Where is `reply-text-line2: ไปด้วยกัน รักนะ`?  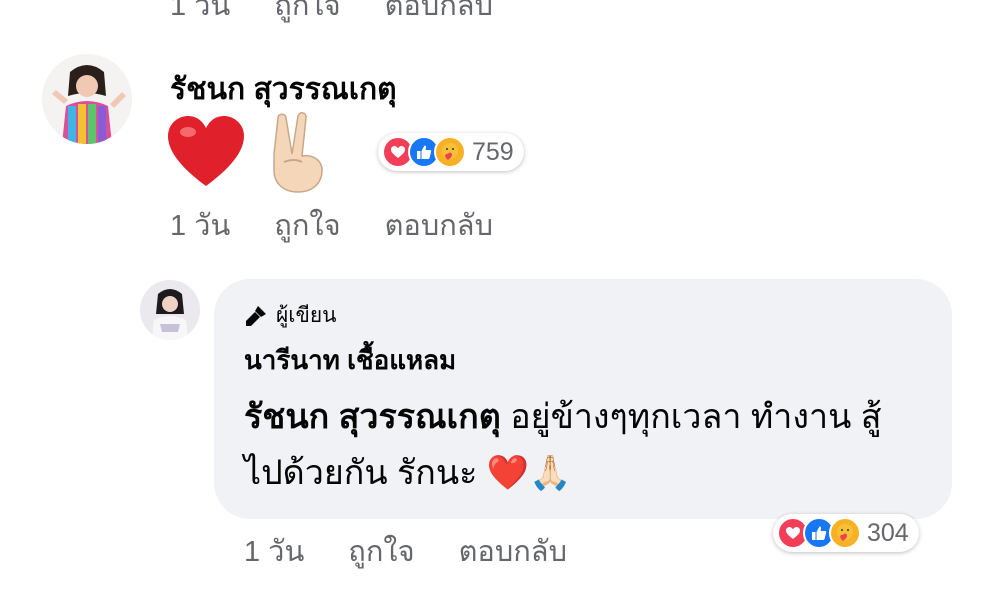 reply-text-line2: ไปด้วยกัน รักนะ is located at coordinates (365, 473).